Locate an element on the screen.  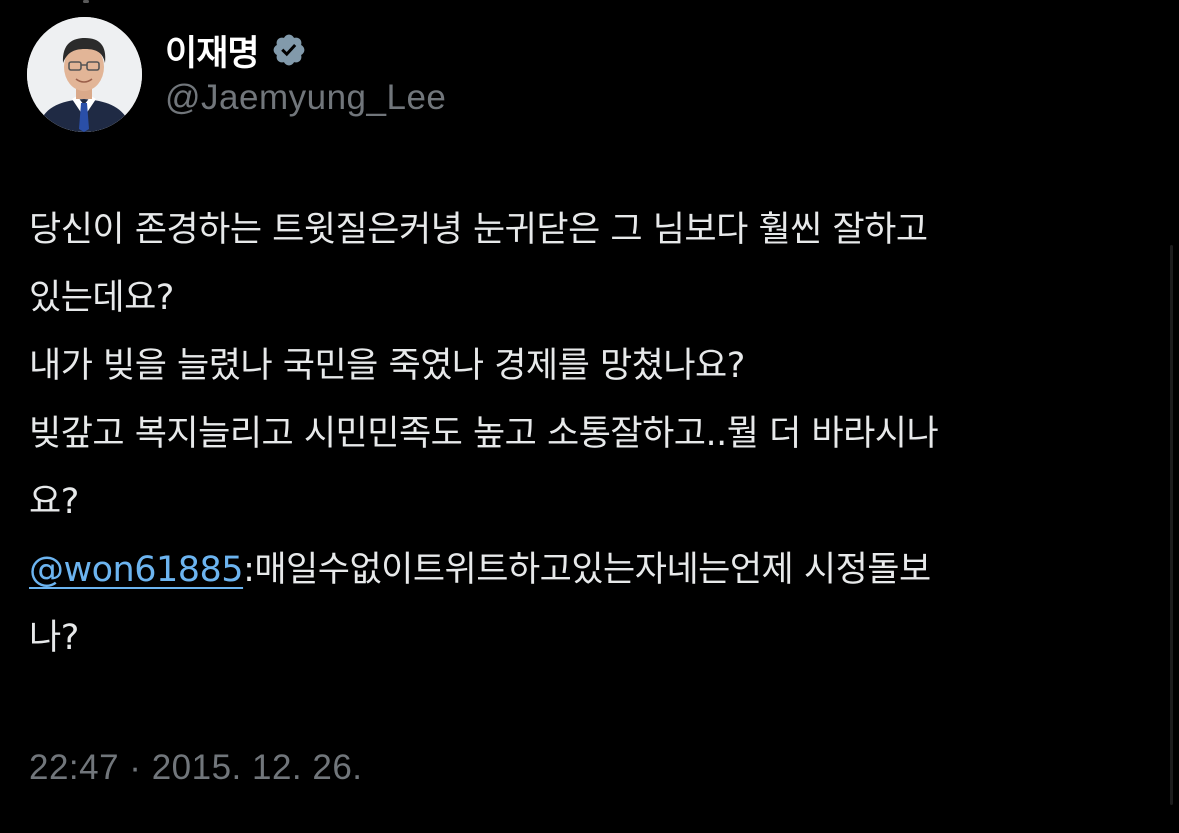
quote-line: @won61885:매일수없이트위트하고있는자네는언제 시정돌보 is located at coordinates (589, 570).